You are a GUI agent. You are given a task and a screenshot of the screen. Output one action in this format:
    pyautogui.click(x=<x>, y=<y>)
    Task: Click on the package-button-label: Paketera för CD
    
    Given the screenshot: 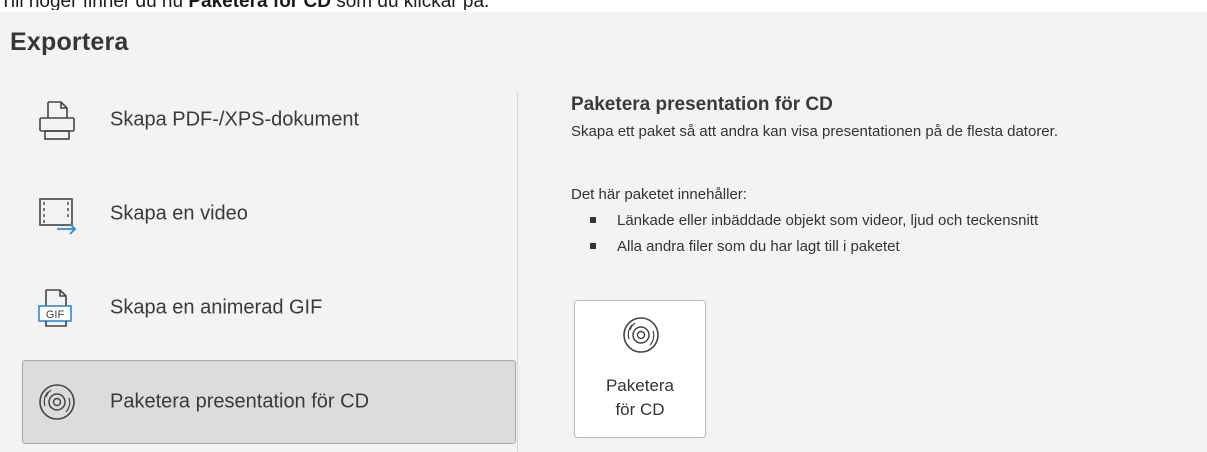 What is the action you would take?
    pyautogui.click(x=640, y=398)
    